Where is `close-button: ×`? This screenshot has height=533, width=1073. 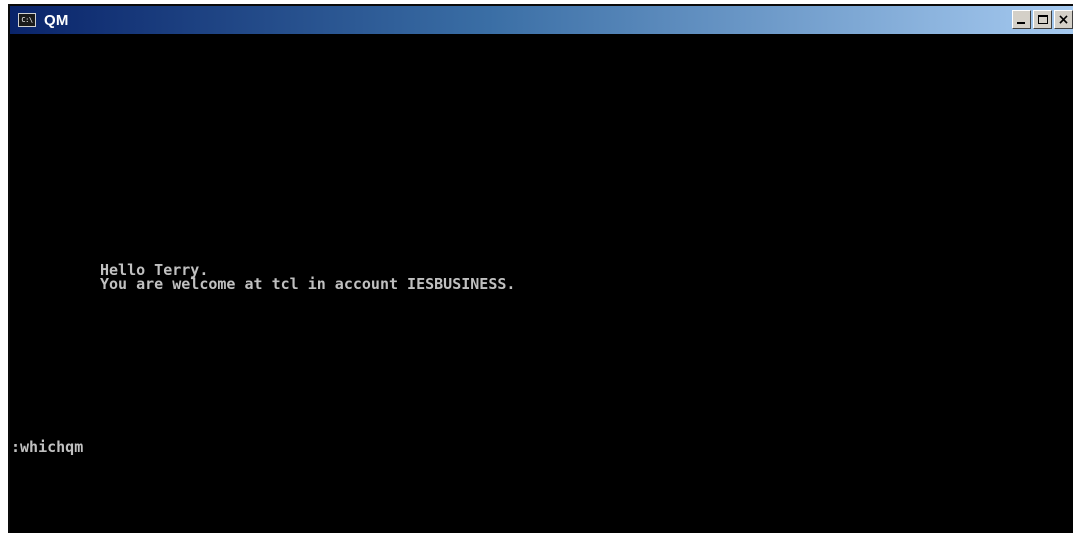 close-button: × is located at coordinates (1063, 19).